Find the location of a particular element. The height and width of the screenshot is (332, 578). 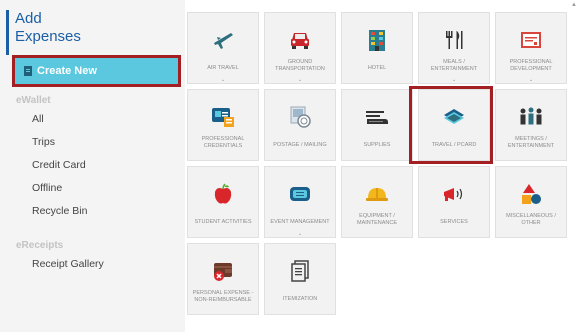

tile-postage-mailing: POSTAGE / MAILING is located at coordinates (300, 125).